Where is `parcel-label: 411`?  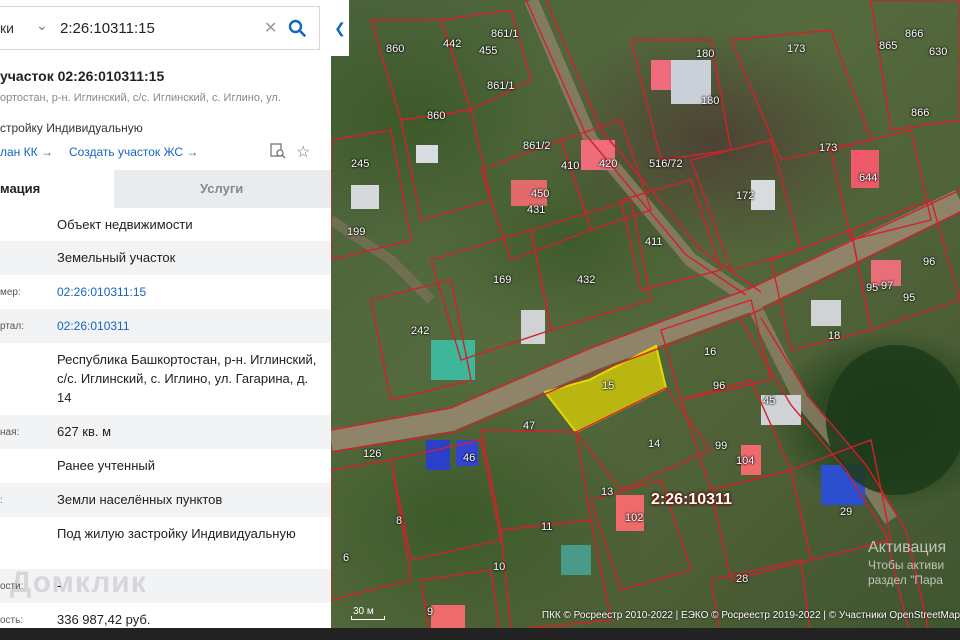 parcel-label: 411 is located at coordinates (654, 242).